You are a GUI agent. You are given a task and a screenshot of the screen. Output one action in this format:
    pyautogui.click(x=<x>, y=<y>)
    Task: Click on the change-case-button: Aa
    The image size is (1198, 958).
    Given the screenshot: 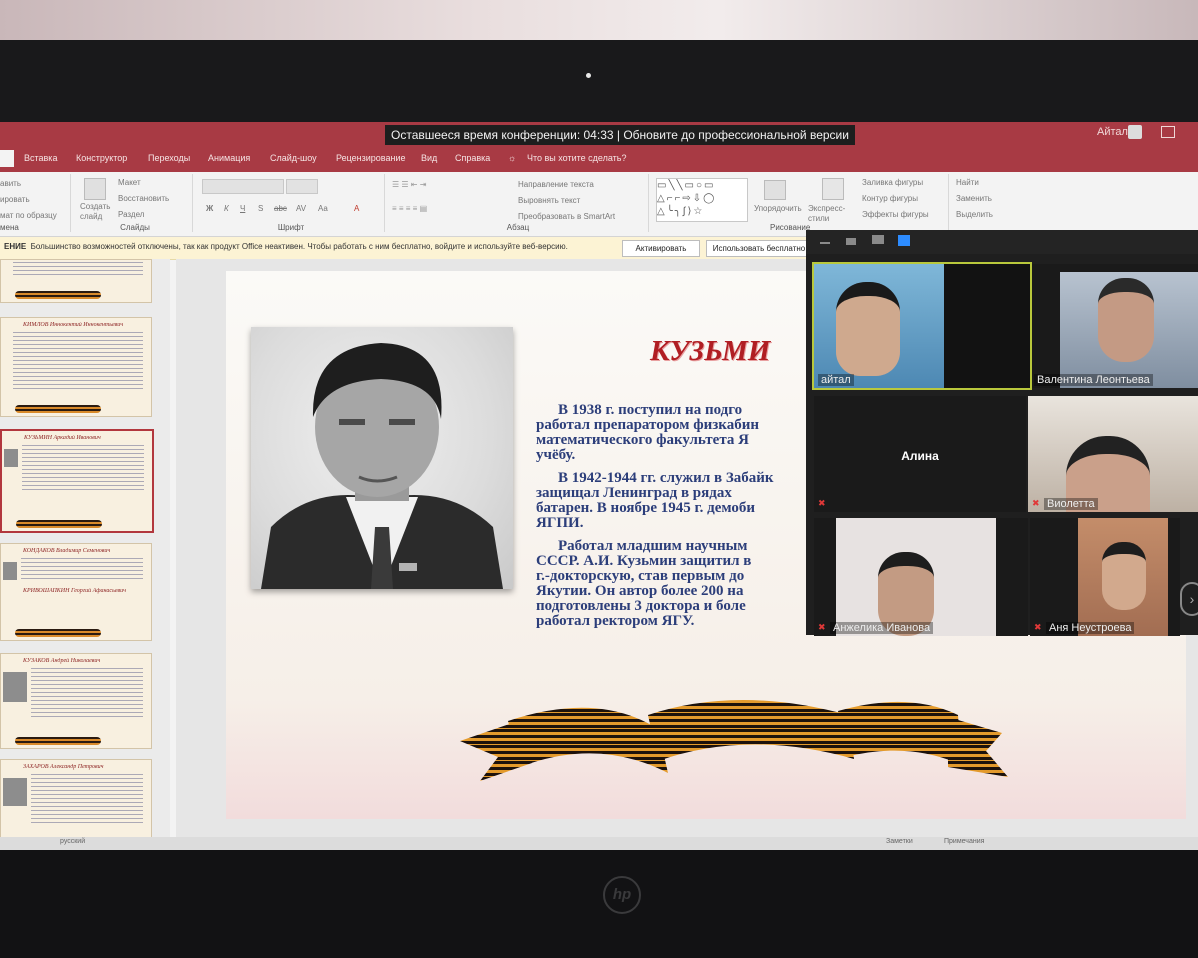 What is the action you would take?
    pyautogui.click(x=323, y=208)
    